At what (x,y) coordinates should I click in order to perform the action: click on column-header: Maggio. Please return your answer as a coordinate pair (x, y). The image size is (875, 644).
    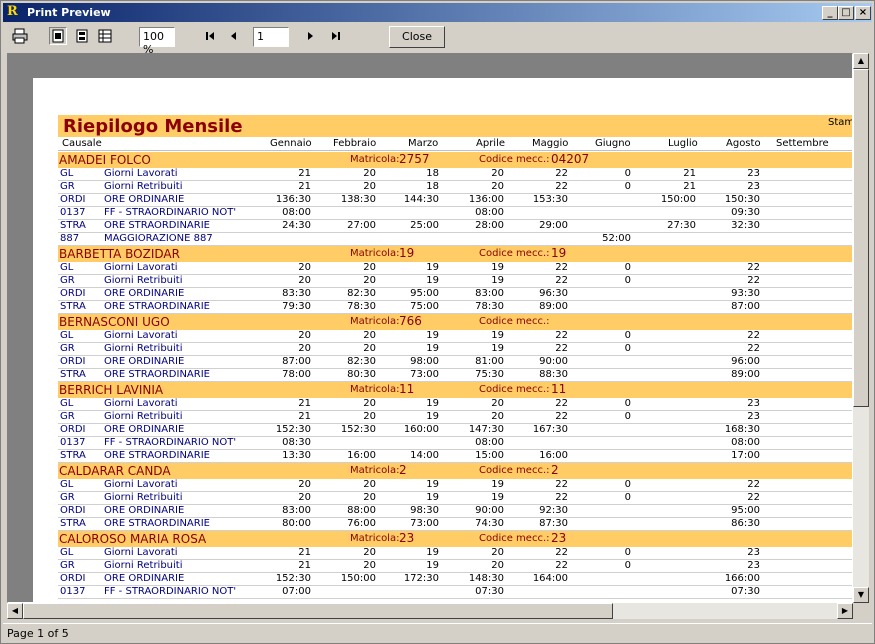
    Looking at the image, I should click on (550, 143).